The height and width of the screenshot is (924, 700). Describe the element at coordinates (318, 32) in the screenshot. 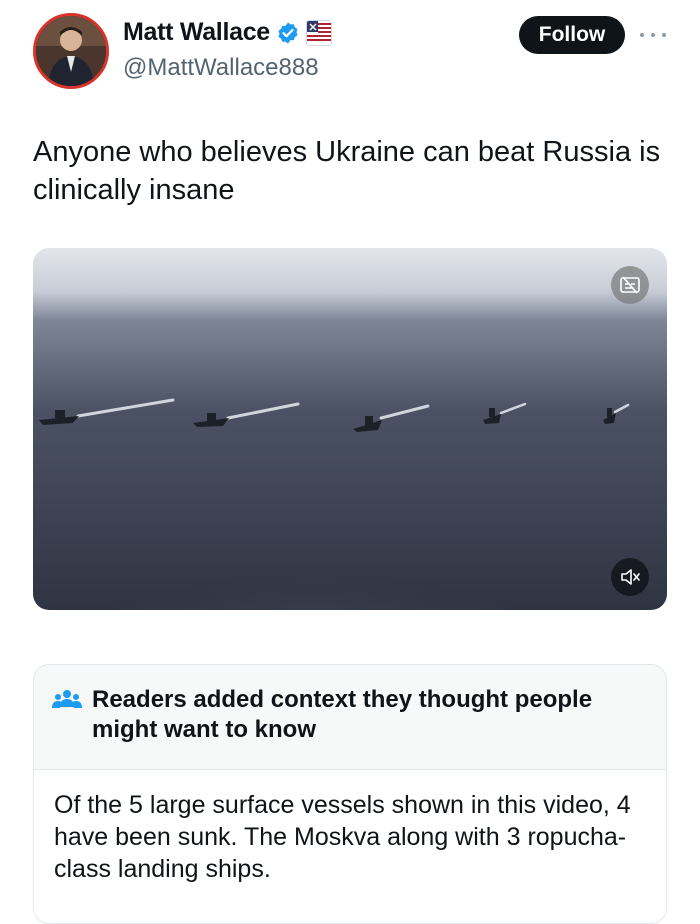

I see `affiliate-flag-icon` at that location.